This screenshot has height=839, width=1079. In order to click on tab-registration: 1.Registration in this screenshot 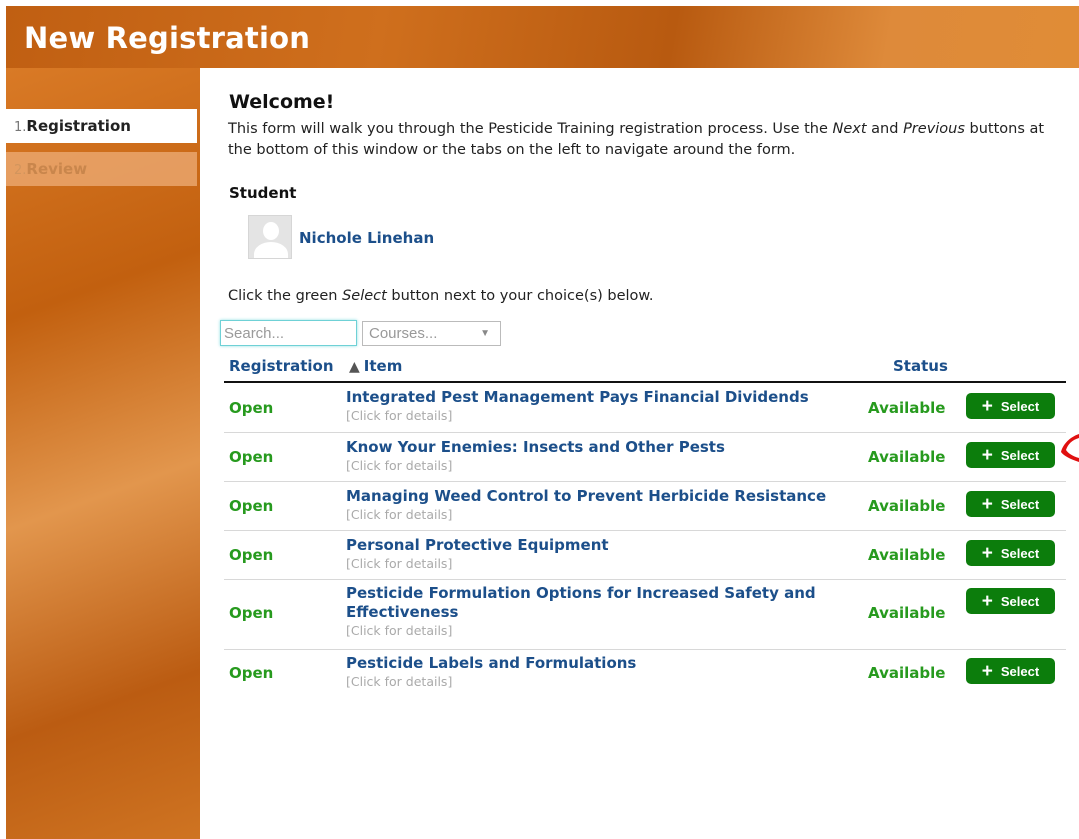, I will do `click(101, 126)`.